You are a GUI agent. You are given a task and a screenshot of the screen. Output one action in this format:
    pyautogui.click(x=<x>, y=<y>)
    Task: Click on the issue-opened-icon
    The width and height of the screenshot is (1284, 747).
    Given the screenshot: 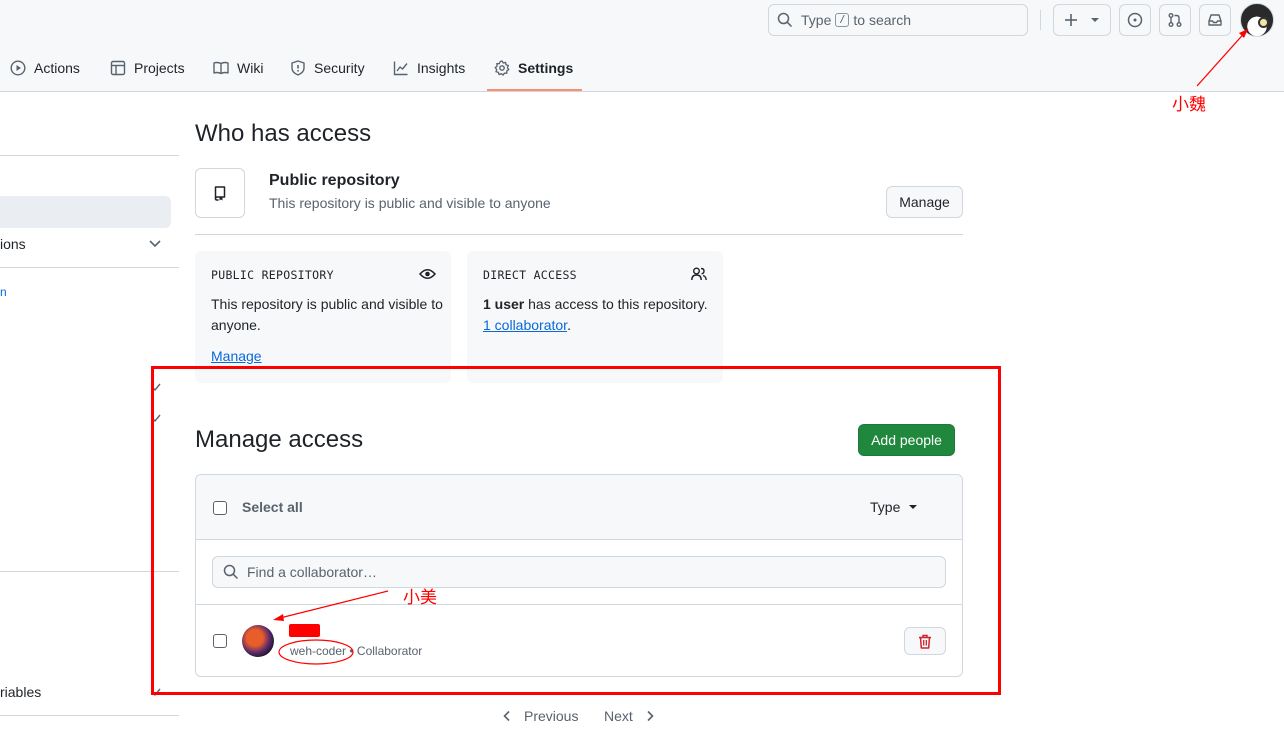 What is the action you would take?
    pyautogui.click(x=1135, y=20)
    